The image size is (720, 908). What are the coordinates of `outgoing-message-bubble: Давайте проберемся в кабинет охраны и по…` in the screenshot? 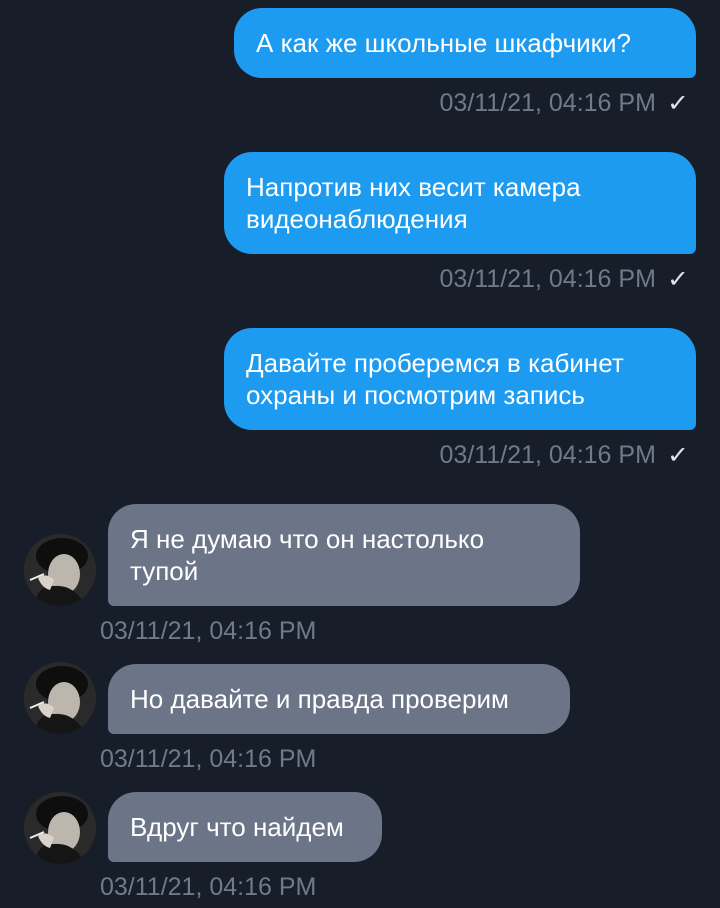 It's located at (460, 379).